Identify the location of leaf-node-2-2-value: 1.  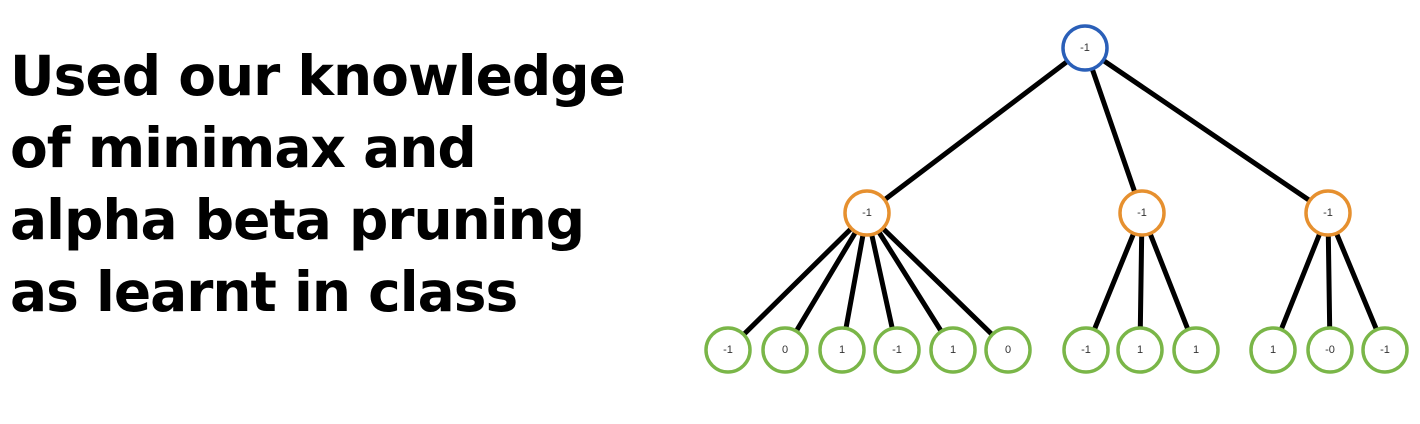
(1140, 350).